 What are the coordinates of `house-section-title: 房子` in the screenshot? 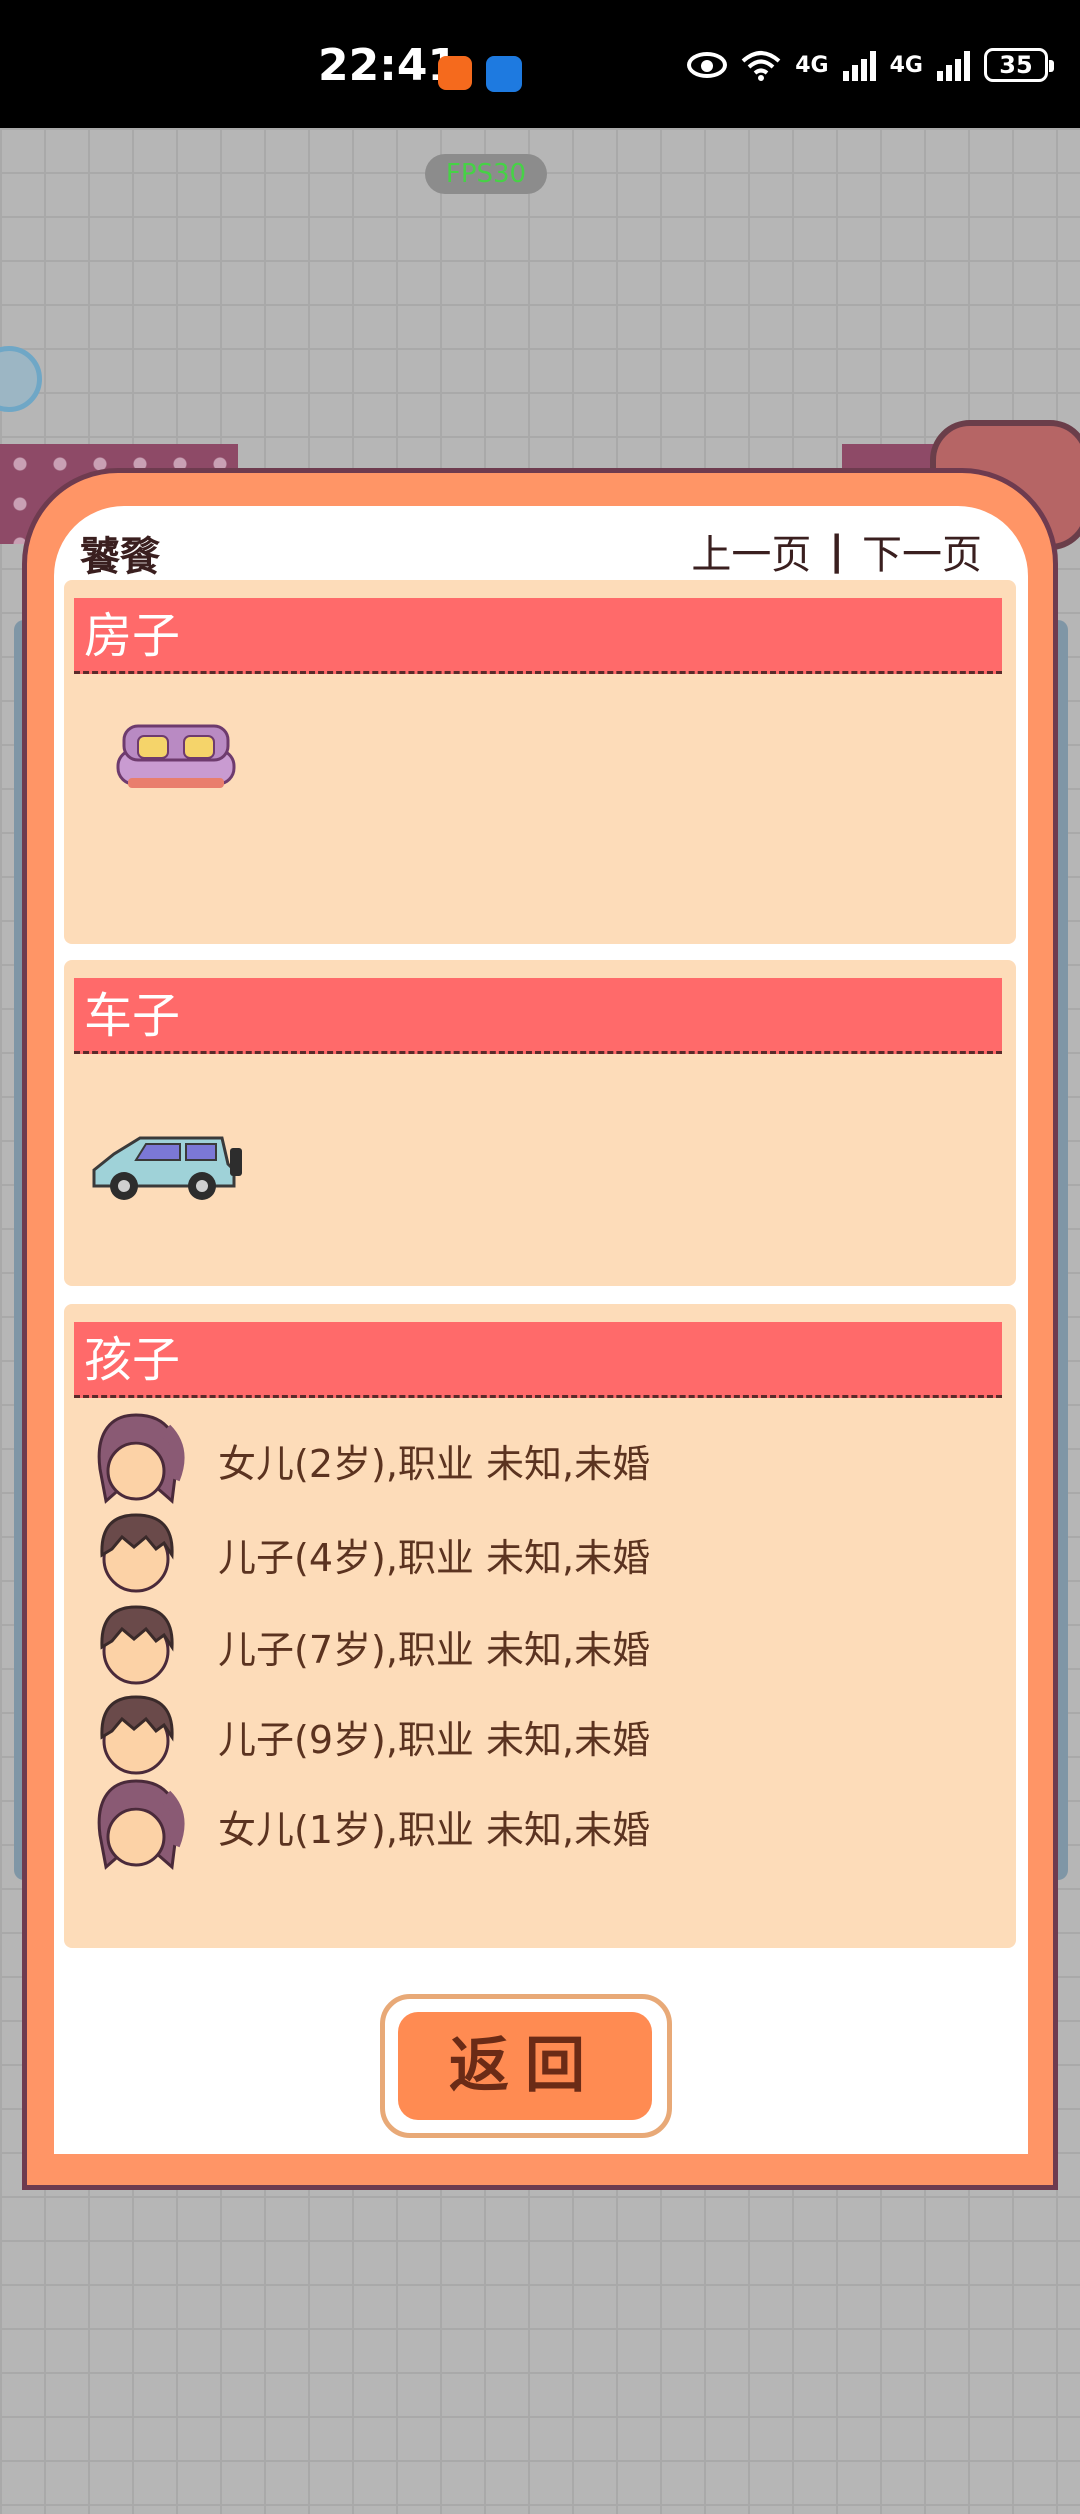 It's located at (538, 636).